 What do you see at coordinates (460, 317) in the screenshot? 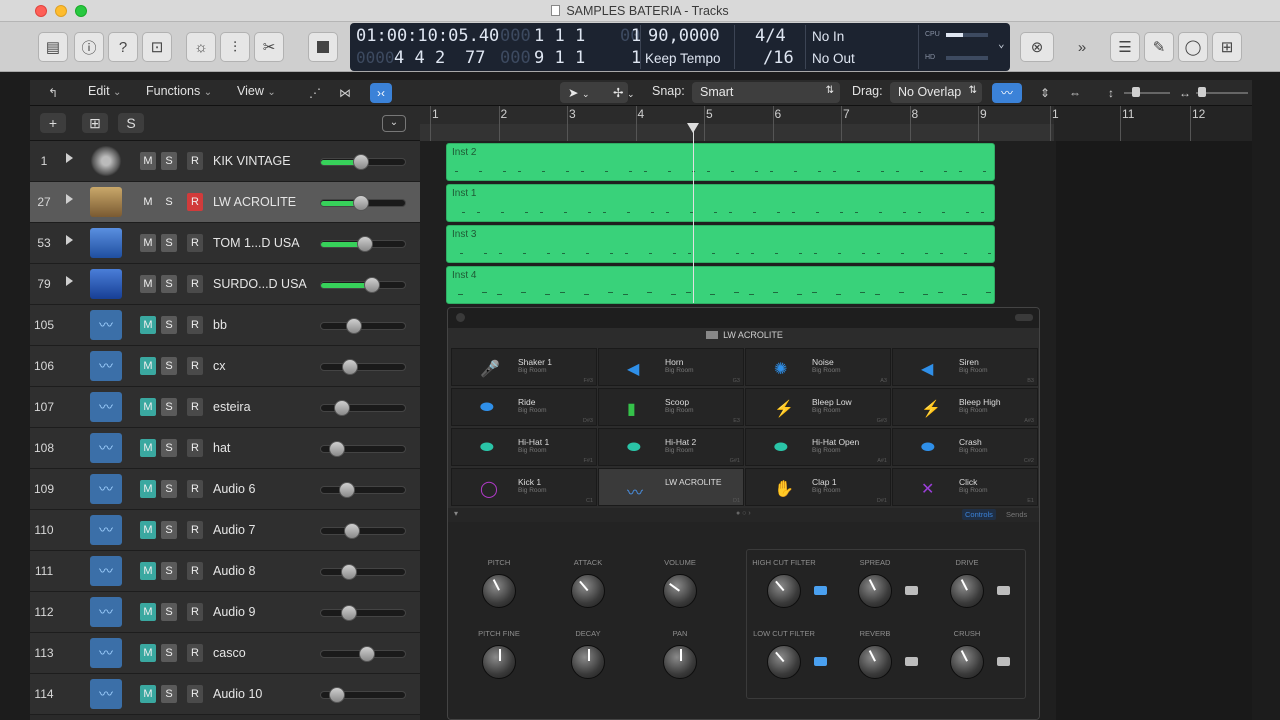
I see `plugin-power-icon` at bounding box center [460, 317].